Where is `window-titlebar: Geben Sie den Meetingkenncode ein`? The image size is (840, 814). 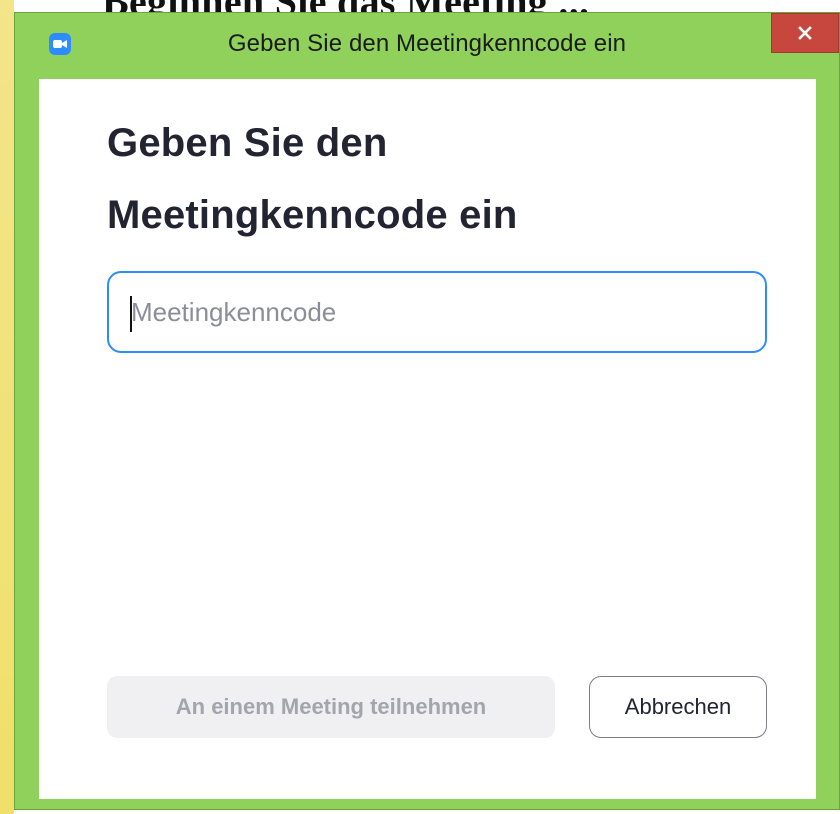
window-titlebar: Geben Sie den Meetingkenncode ein is located at coordinates (427, 46).